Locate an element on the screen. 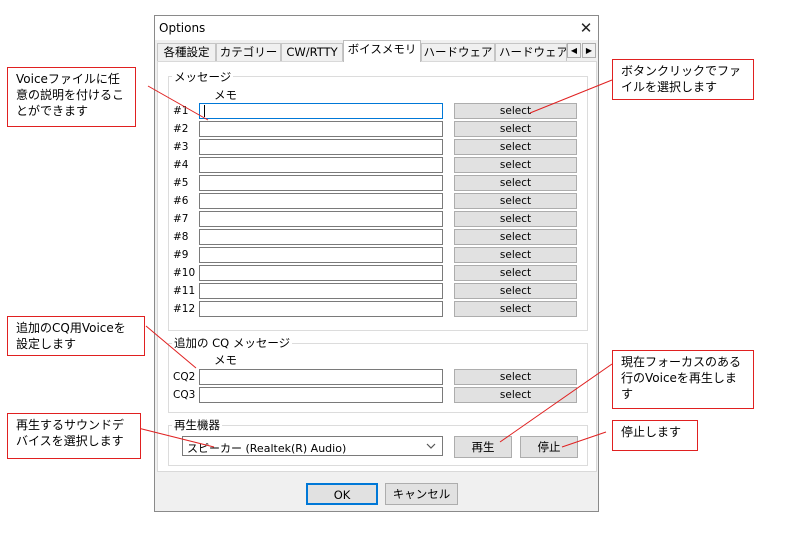 Image resolution: width=800 pixels, height=536 pixels. message-row-label: #8 is located at coordinates (181, 237).